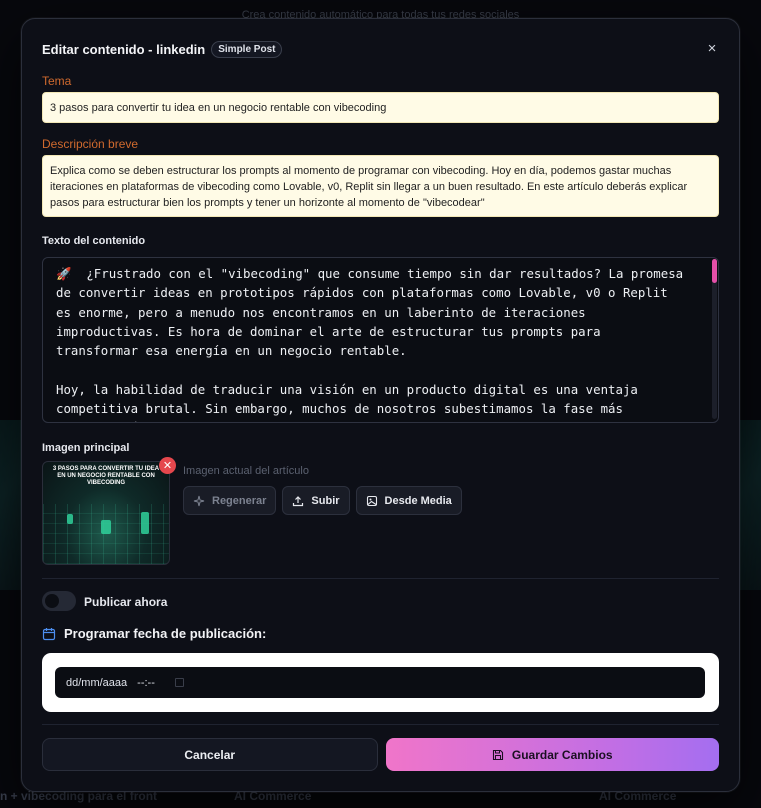  What do you see at coordinates (239, 500) in the screenshot?
I see `regenerate-label: Regenerar` at bounding box center [239, 500].